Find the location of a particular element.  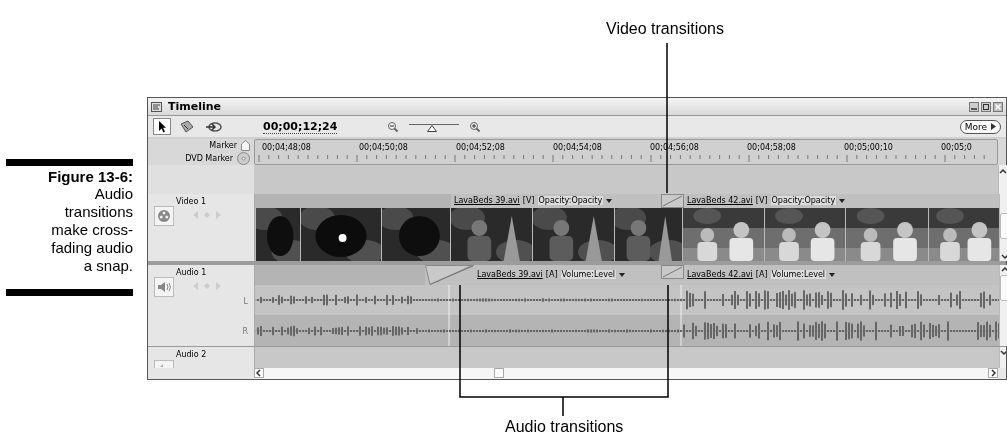

ruler-time: 00;04;52;08 is located at coordinates (481, 147).